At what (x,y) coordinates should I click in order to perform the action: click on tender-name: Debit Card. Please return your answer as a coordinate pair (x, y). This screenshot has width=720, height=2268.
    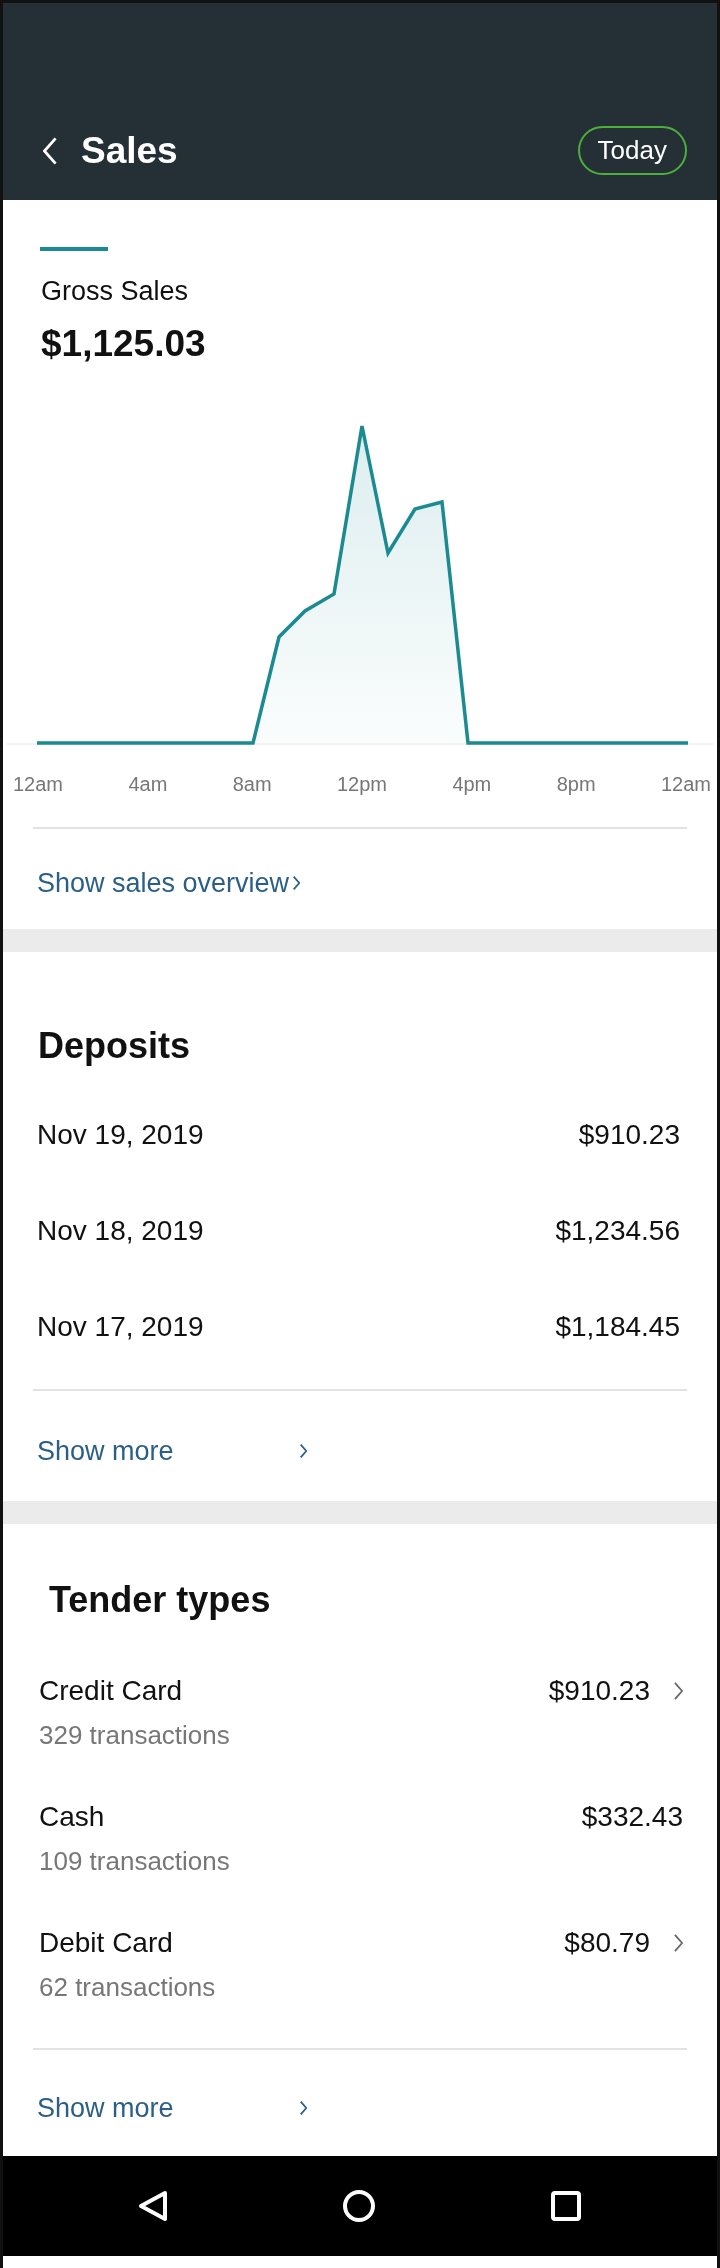
    Looking at the image, I should click on (106, 1943).